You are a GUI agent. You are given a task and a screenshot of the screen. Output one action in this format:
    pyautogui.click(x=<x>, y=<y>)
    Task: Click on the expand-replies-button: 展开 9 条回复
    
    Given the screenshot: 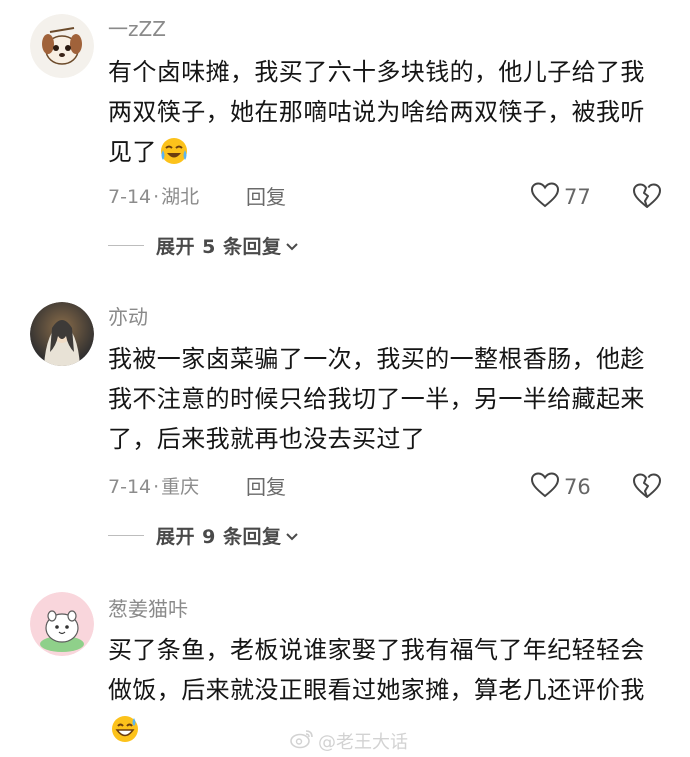 What is the action you would take?
    pyautogui.click(x=203, y=535)
    